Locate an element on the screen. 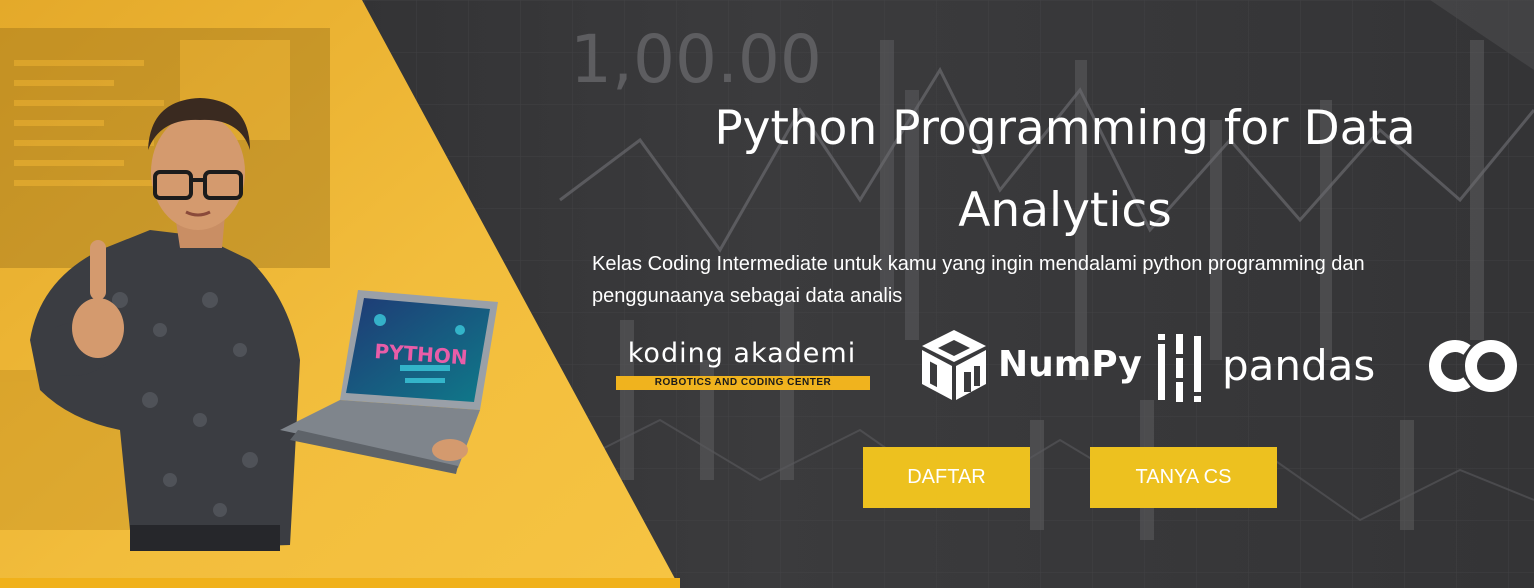  colab-icon is located at coordinates (1473, 366).